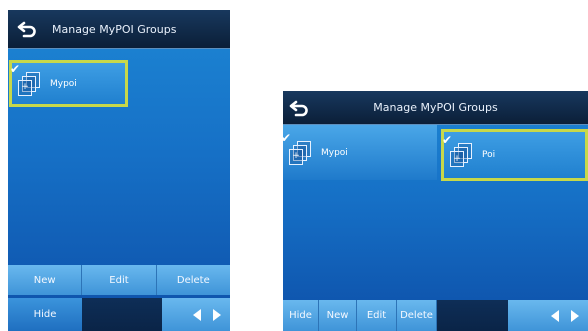 The height and width of the screenshot is (331, 588). I want to click on bottom-bar: Hide, so click(119, 314).